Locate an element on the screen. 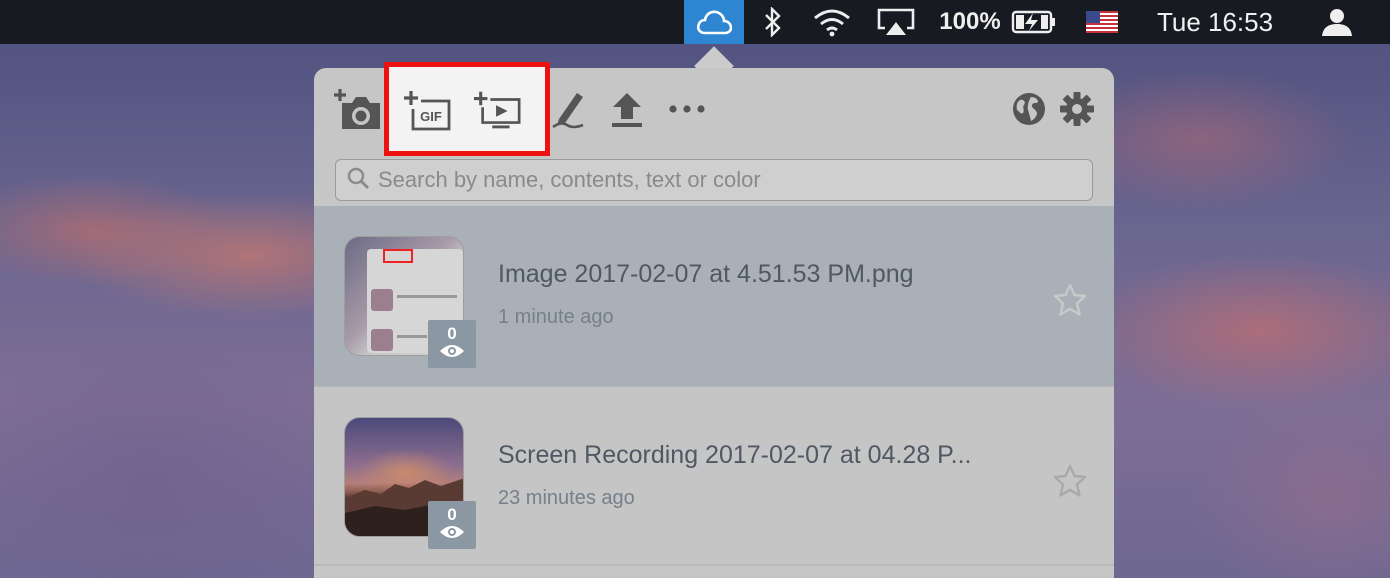 The image size is (1390, 578). menu-bar: 100% Tue 16:53 is located at coordinates (695, 22).